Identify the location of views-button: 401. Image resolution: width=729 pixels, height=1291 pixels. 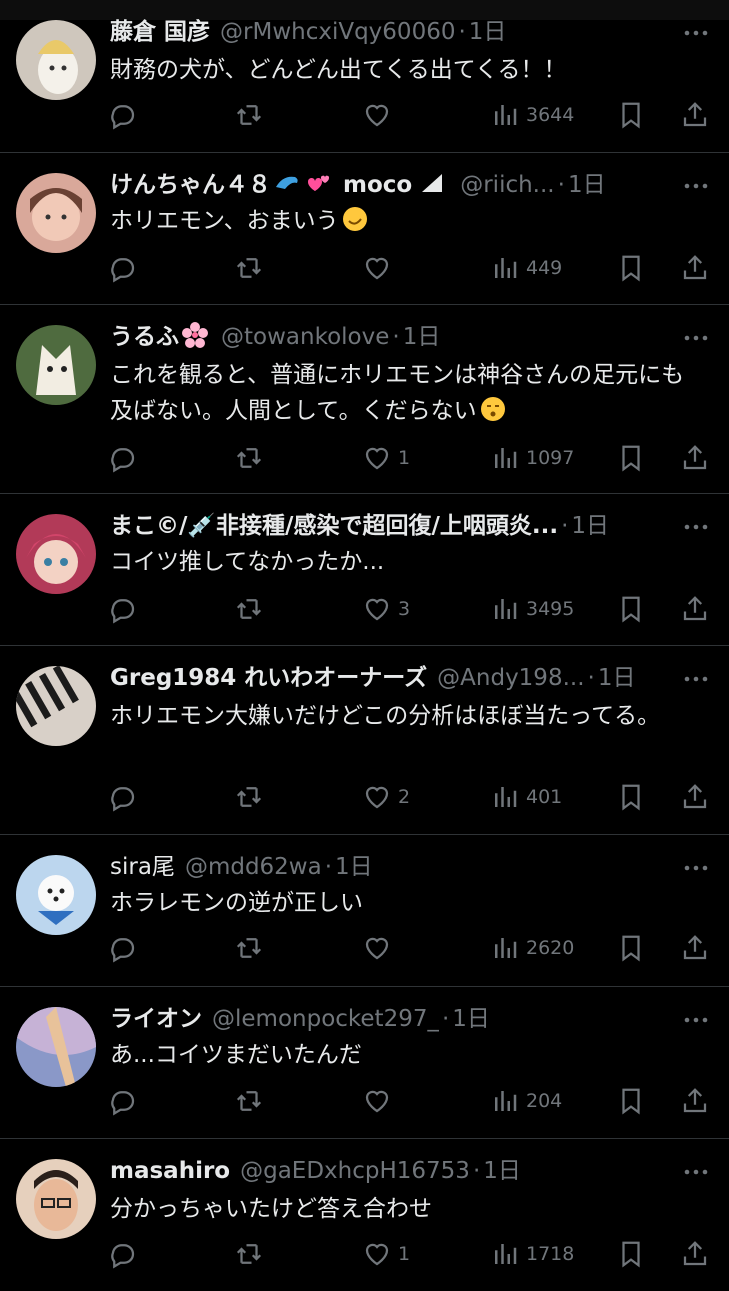
(526, 797).